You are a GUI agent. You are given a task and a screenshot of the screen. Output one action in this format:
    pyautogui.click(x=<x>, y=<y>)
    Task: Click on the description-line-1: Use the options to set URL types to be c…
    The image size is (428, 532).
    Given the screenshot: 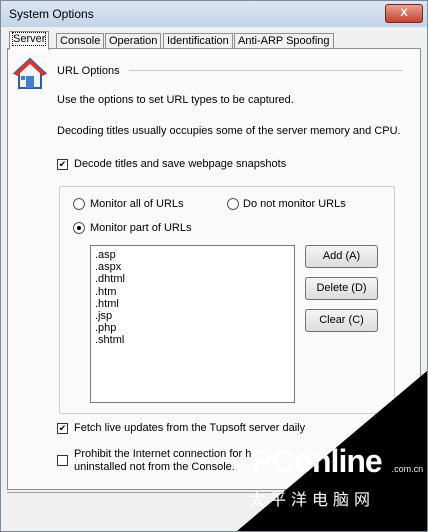 What is the action you would take?
    pyautogui.click(x=175, y=100)
    